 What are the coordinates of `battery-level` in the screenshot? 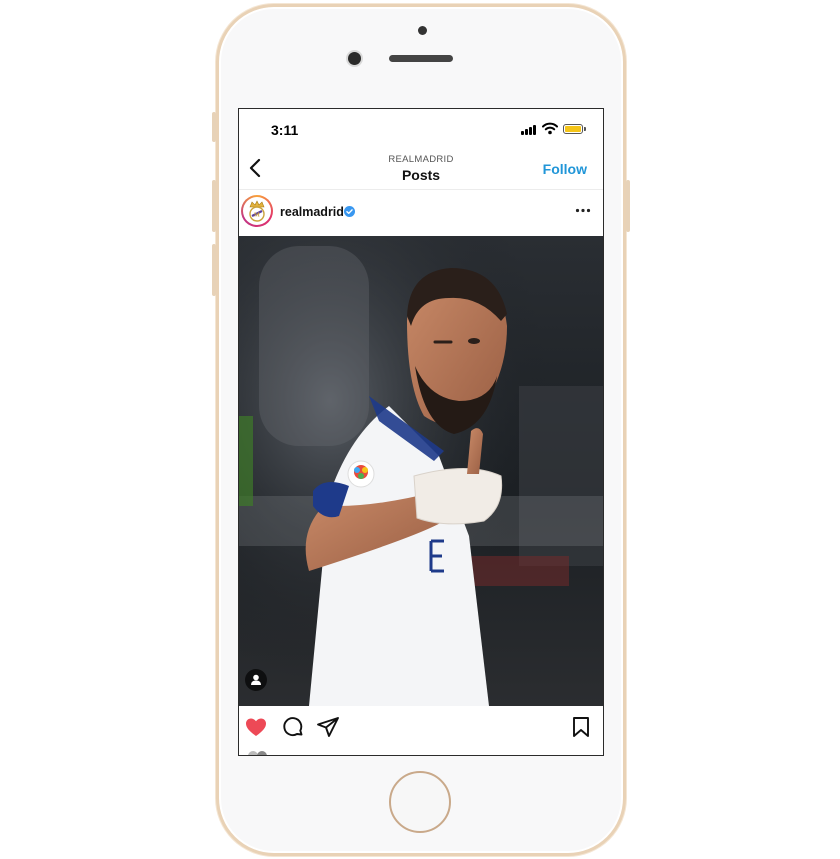 It's located at (573, 129).